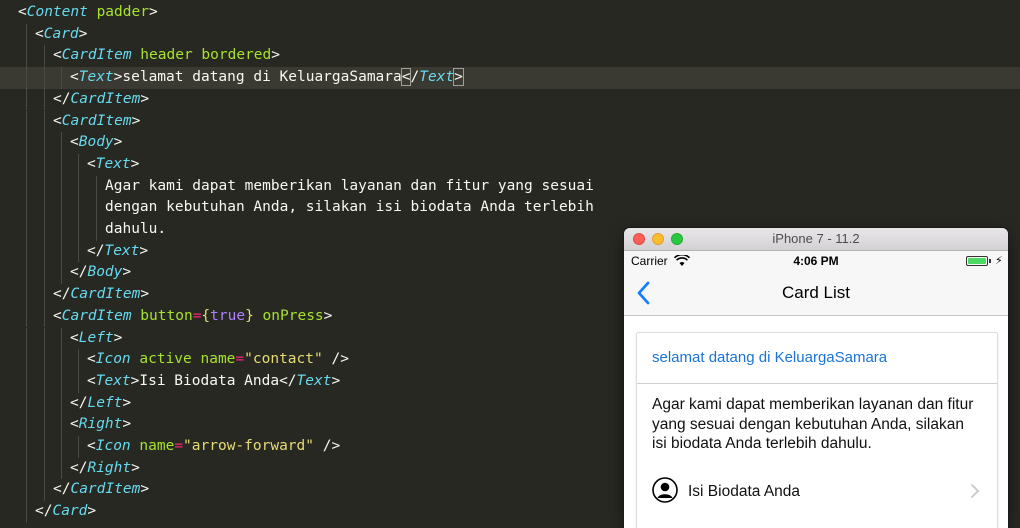 This screenshot has height=528, width=1020. Describe the element at coordinates (192, 317) in the screenshot. I see `code-text: <CardItem button={true} onPress>` at that location.